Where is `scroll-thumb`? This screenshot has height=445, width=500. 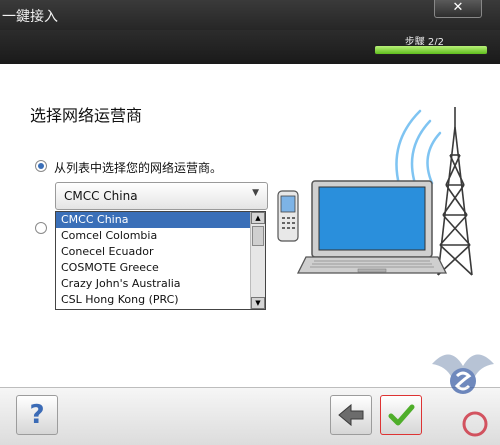
scroll-thumb is located at coordinates (258, 236).